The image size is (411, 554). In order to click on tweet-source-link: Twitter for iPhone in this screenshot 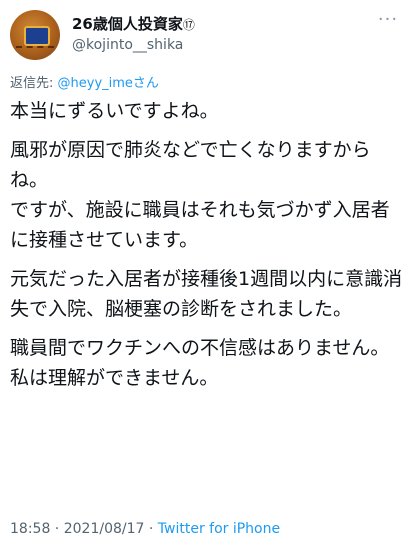, I will do `click(219, 529)`.